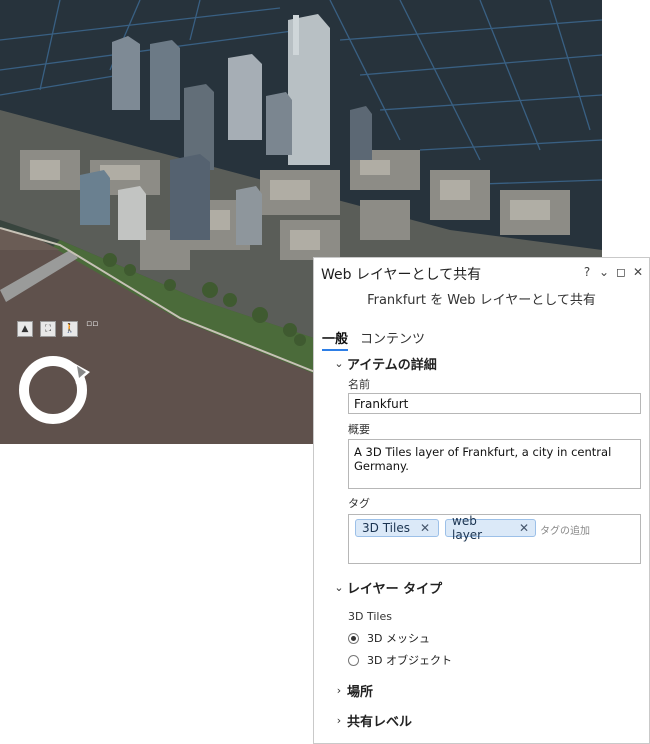 Image resolution: width=650 pixels, height=744 pixels. Describe the element at coordinates (481, 300) in the screenshot. I see `pane-subtitle: Frankfurt を Web レイヤーとして共有` at that location.